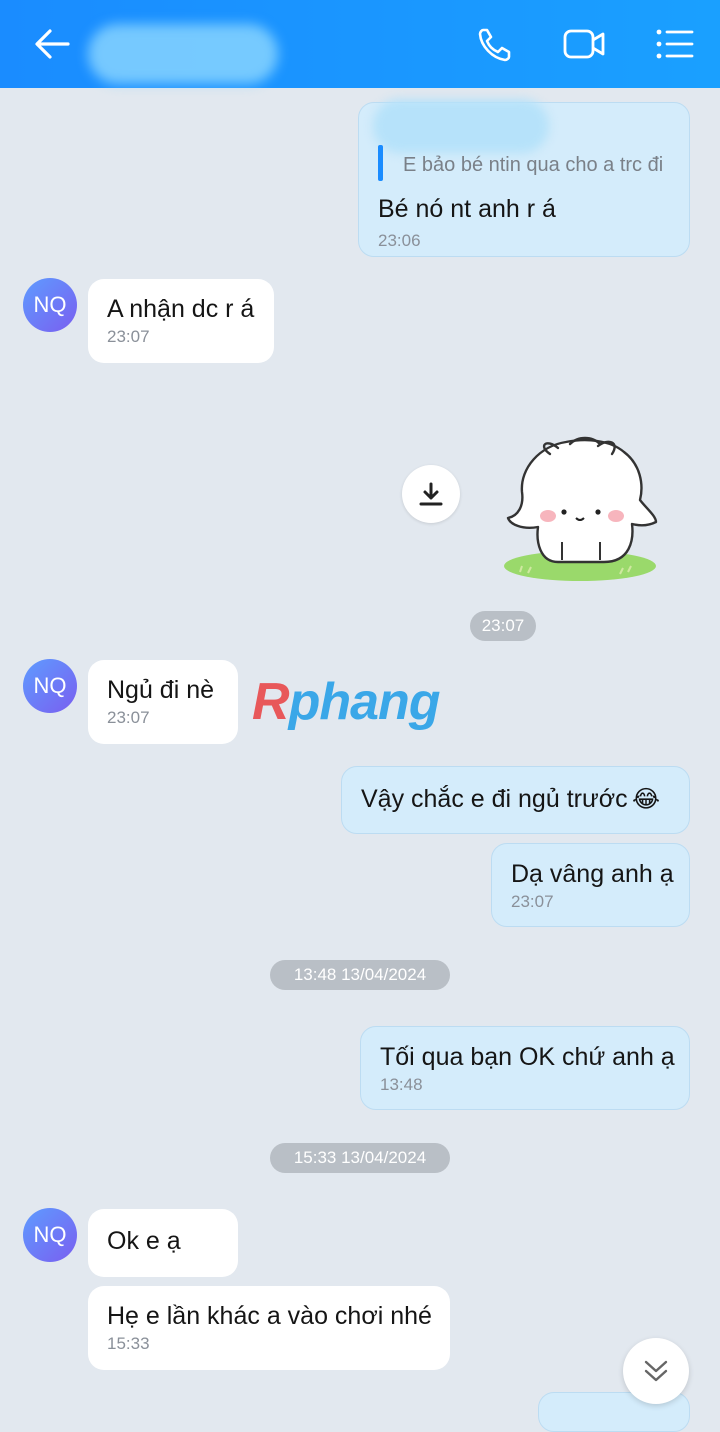  What do you see at coordinates (524, 163) in the screenshot?
I see `quoted-message: E bảo bé ntin qua cho a trc đi` at bounding box center [524, 163].